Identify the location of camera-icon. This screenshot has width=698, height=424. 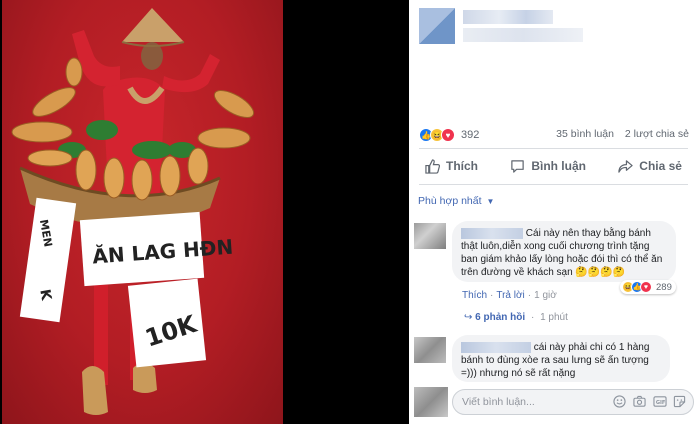
(639, 401).